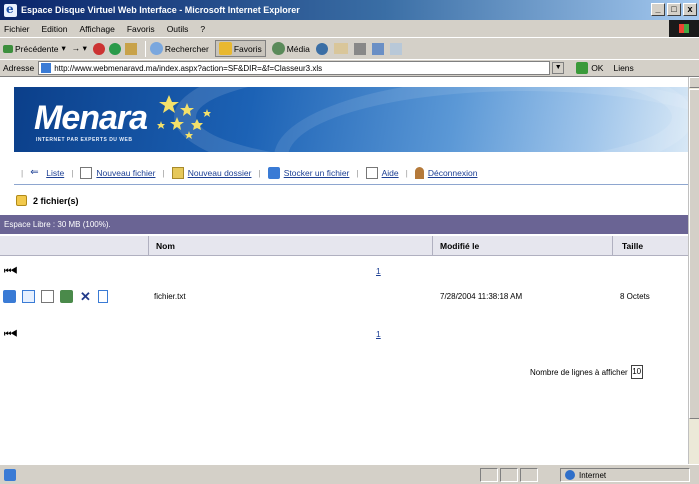 This screenshot has height=484, width=699. I want to click on folder-icon, so click(21, 200).